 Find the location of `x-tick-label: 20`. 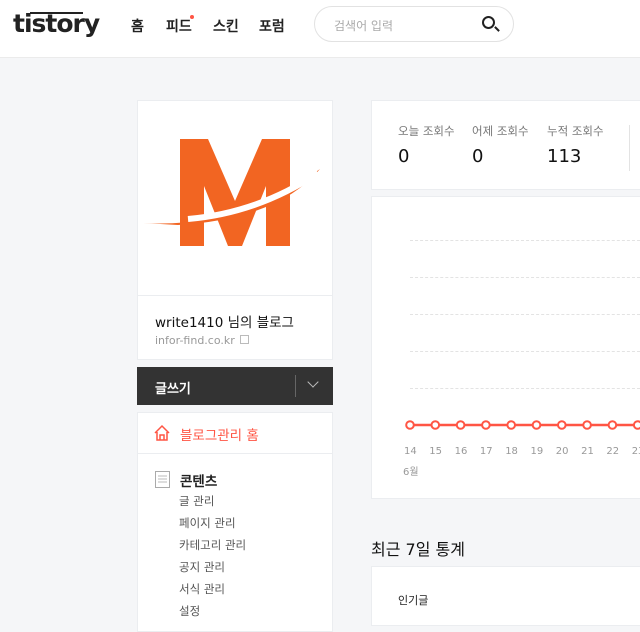

x-tick-label: 20 is located at coordinates (562, 451).